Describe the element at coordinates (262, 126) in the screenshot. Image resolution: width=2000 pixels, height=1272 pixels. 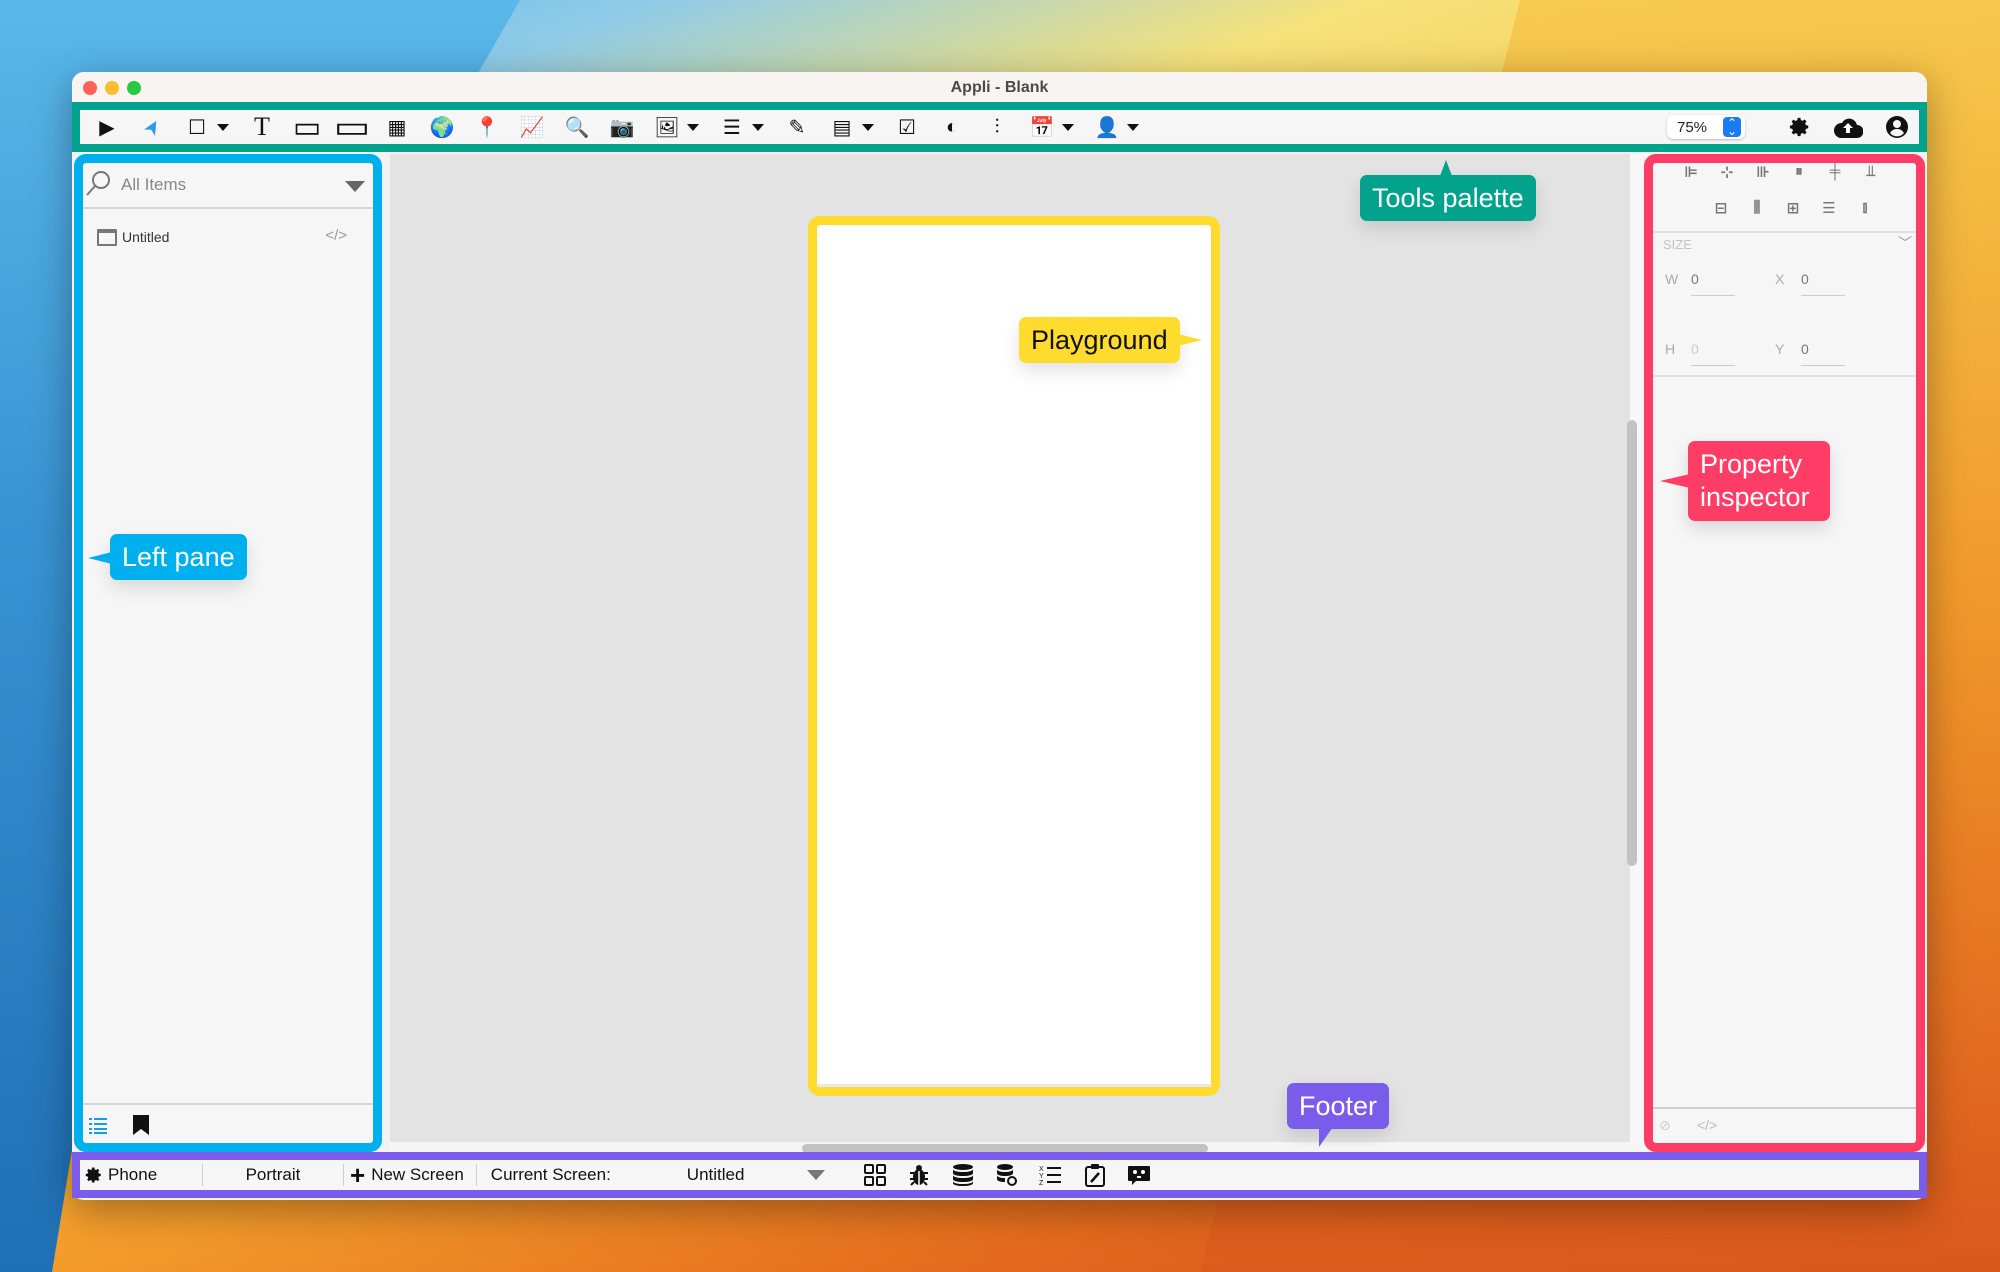
I see `text-icon: T` at that location.